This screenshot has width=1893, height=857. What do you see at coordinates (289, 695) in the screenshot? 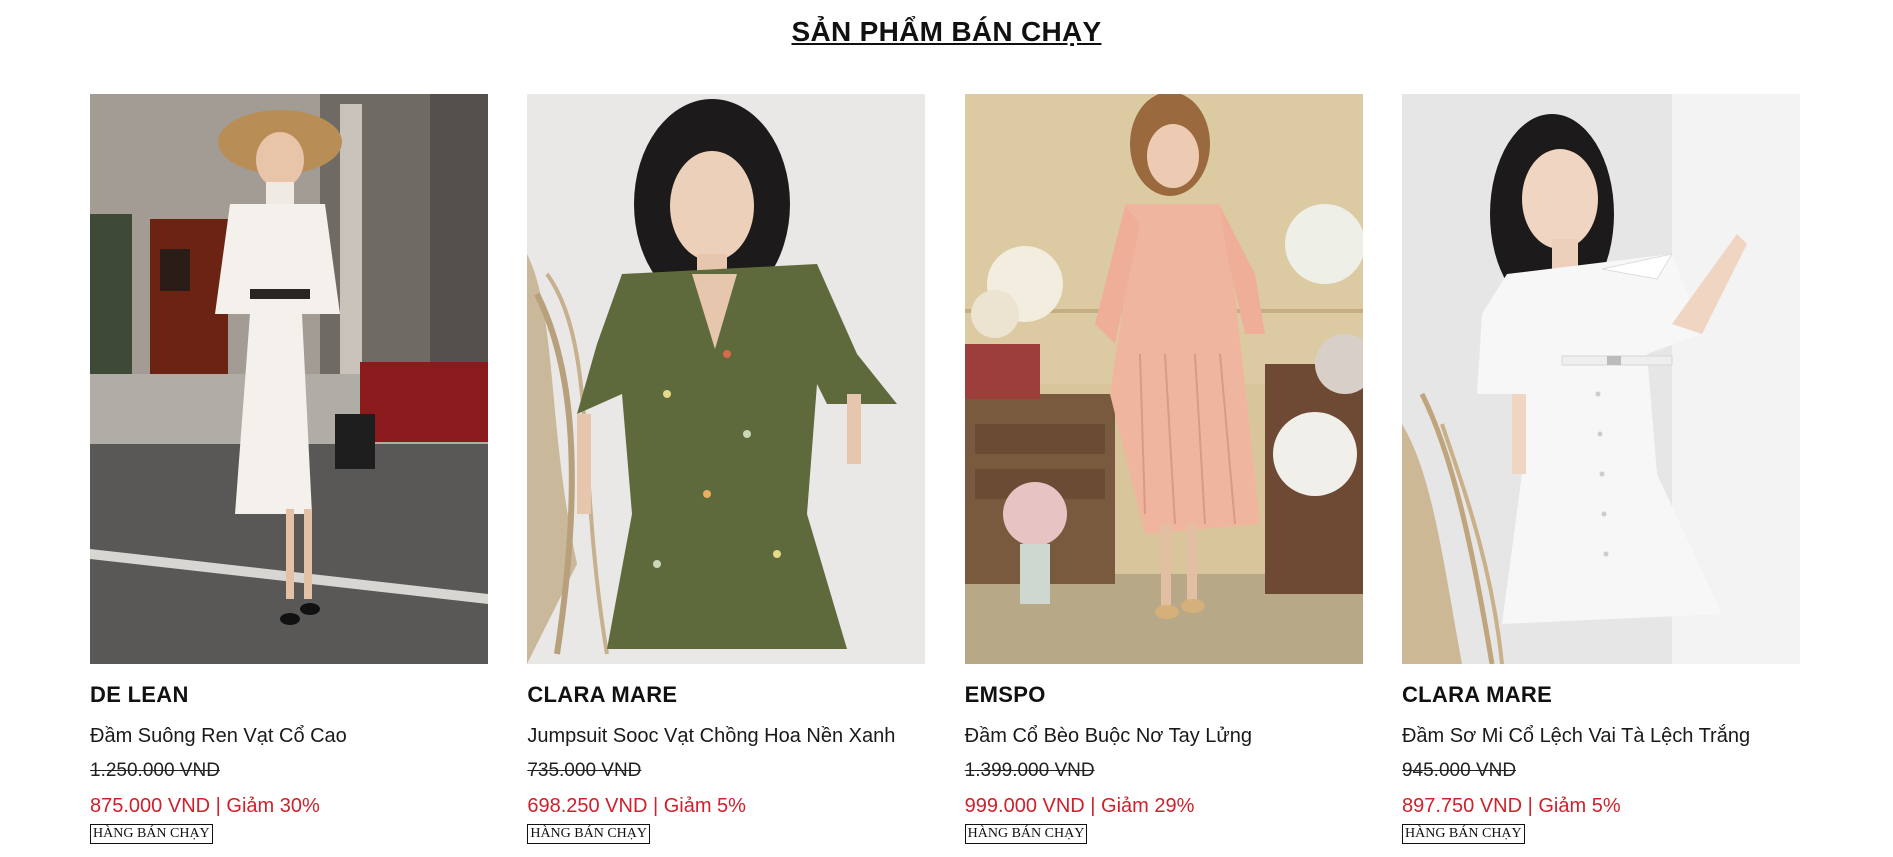
I see `product-brand: DE LEAN` at bounding box center [289, 695].